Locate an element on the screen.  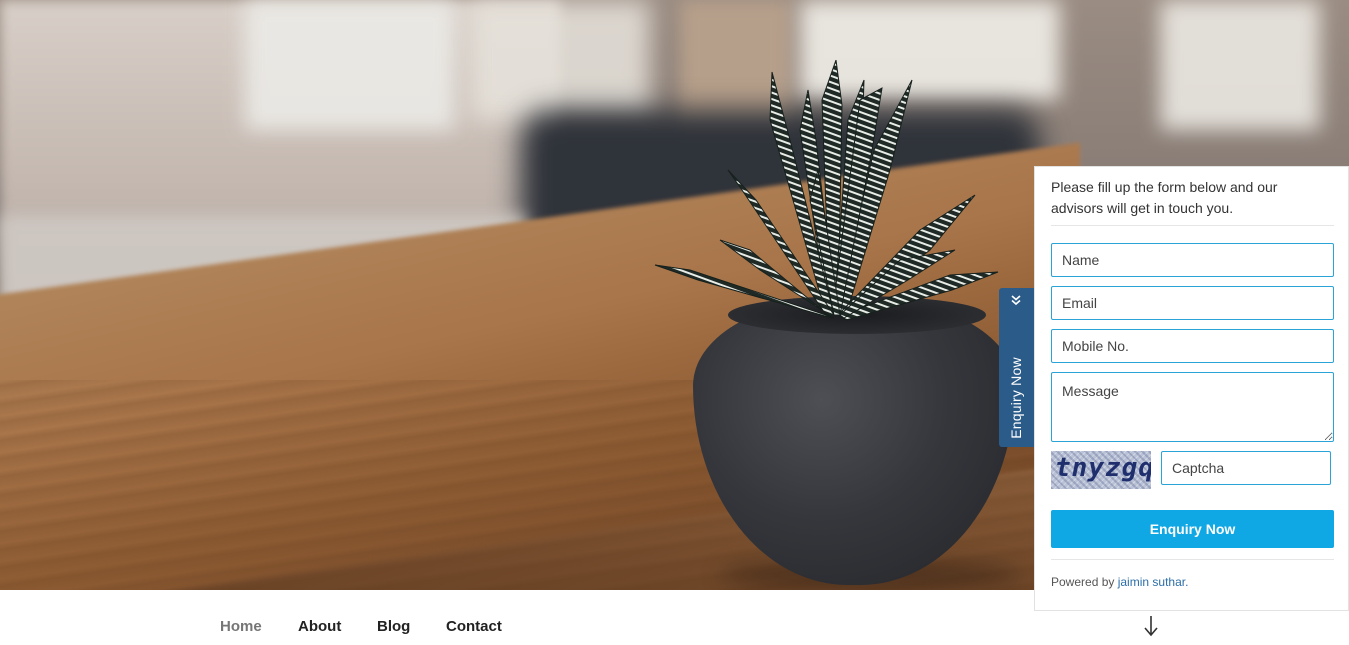
nav-contact-link: Contact is located at coordinates (474, 626).